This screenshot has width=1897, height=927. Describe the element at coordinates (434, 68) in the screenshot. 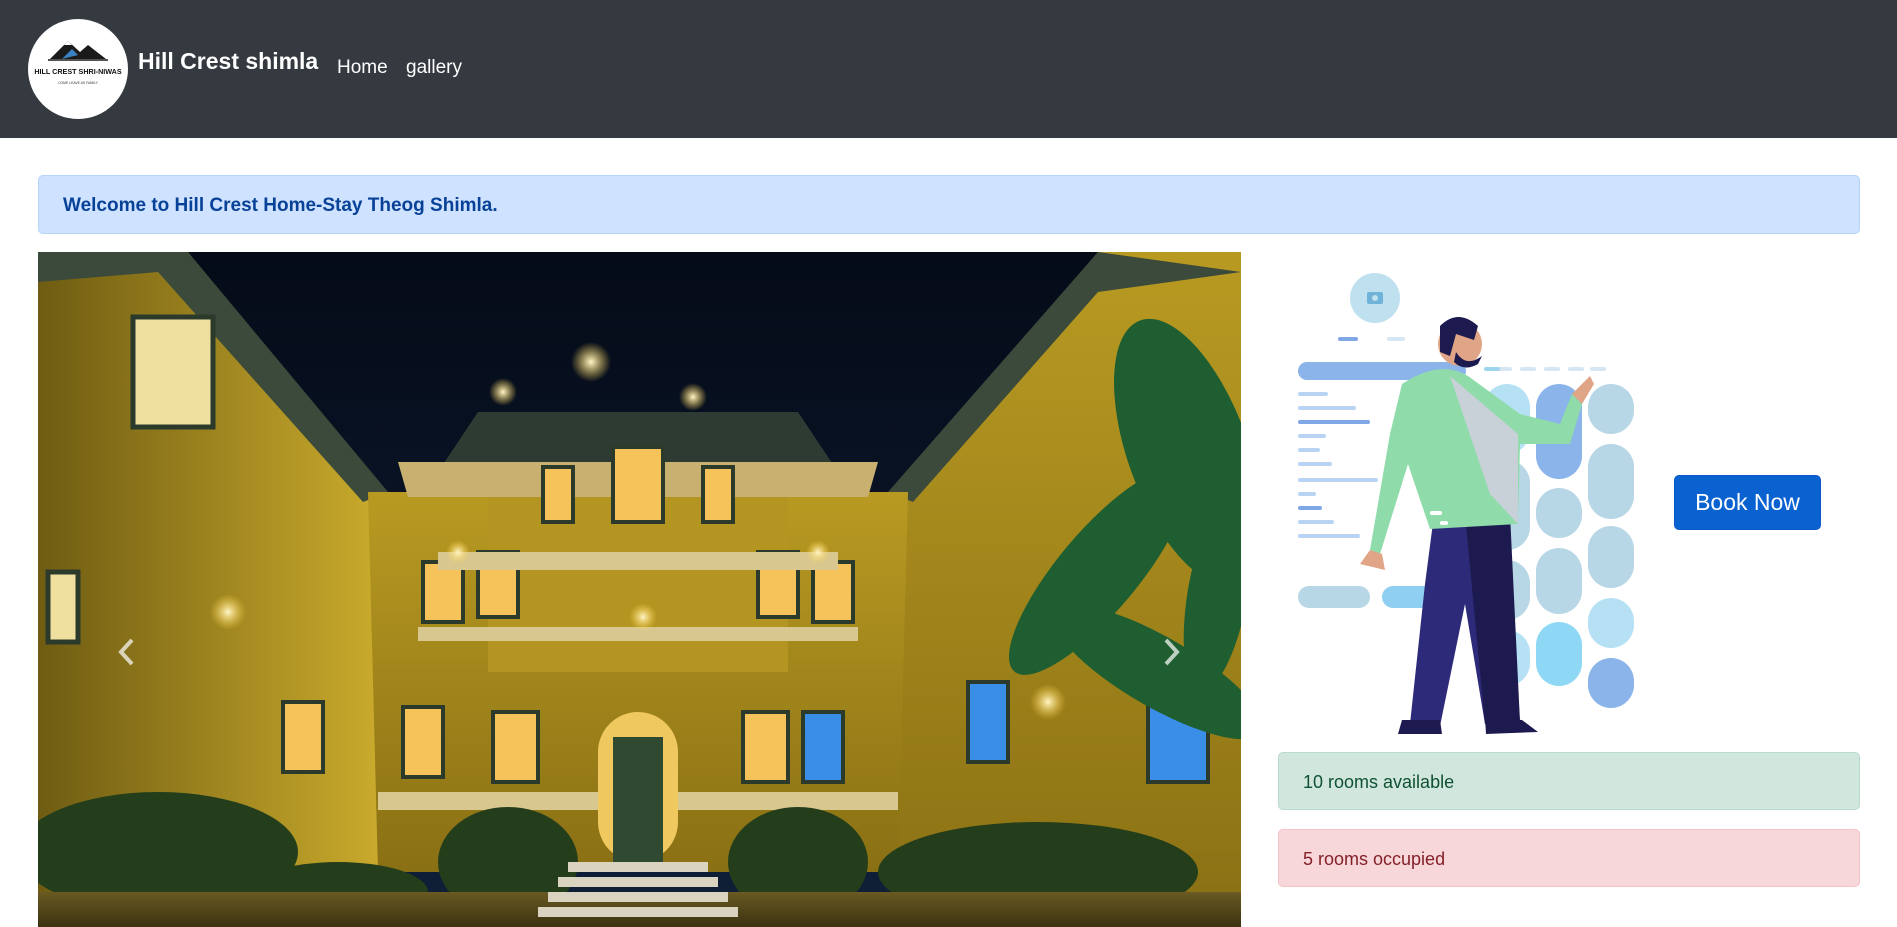

I see `nav-link-gallery: gallery` at that location.